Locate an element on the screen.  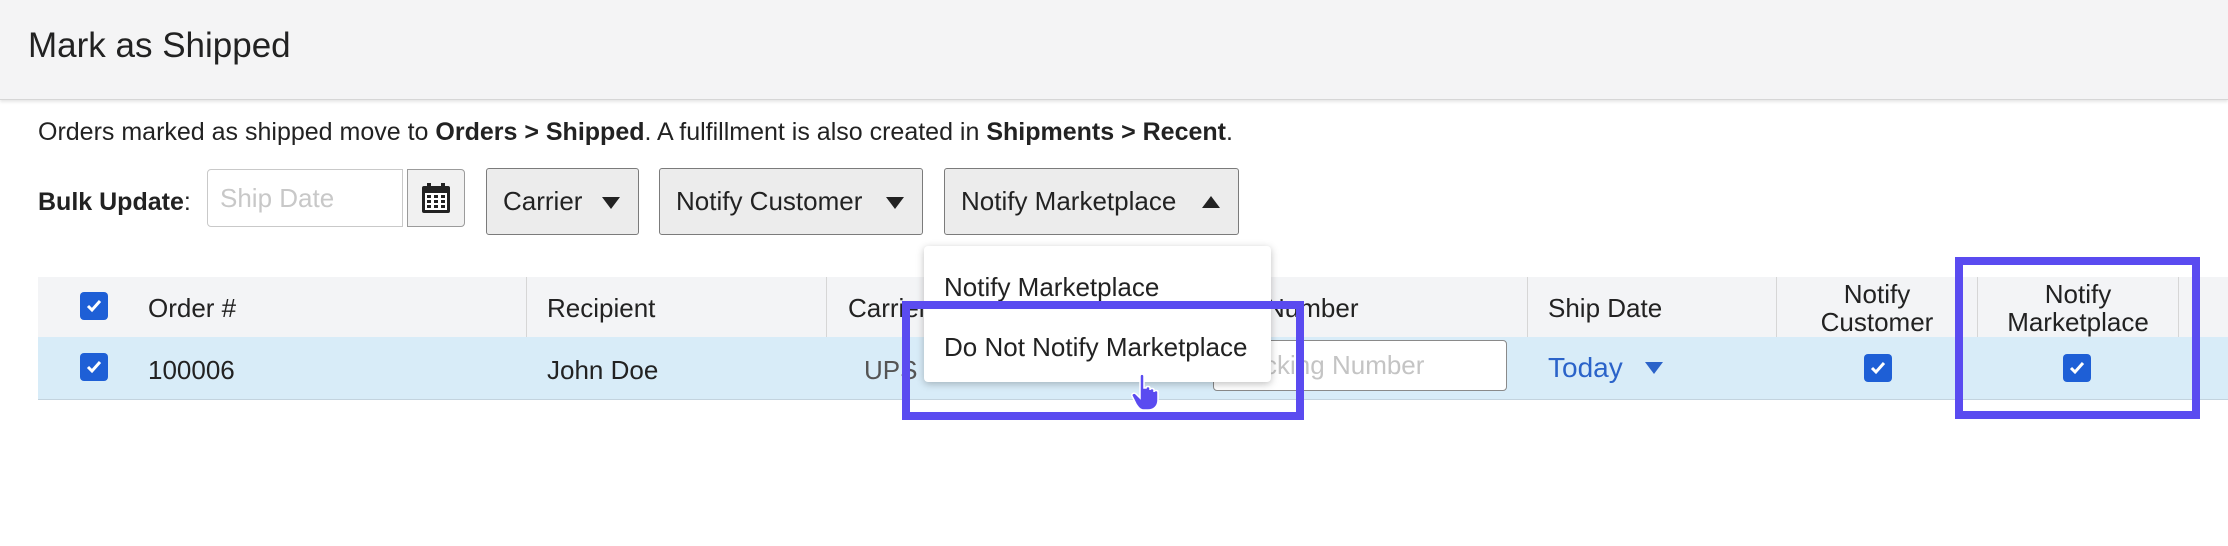
bulk-update-label: Bulk Update: is located at coordinates (114, 202).